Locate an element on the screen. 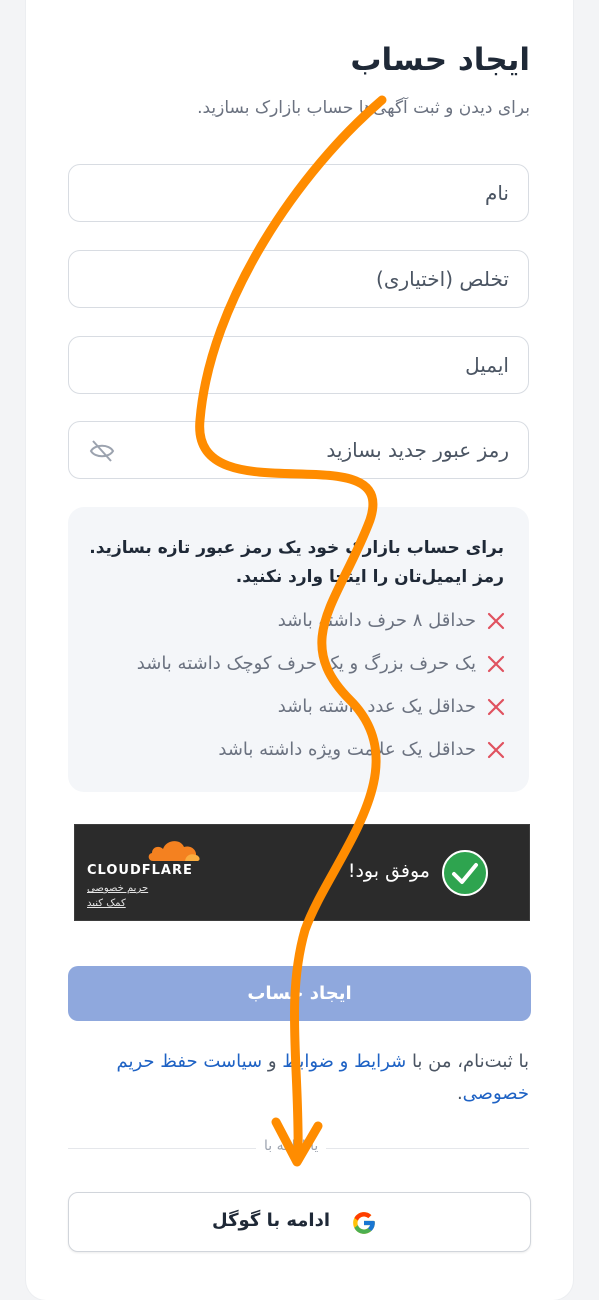 The height and width of the screenshot is (1300, 599). cloud-icon is located at coordinates (174, 849).